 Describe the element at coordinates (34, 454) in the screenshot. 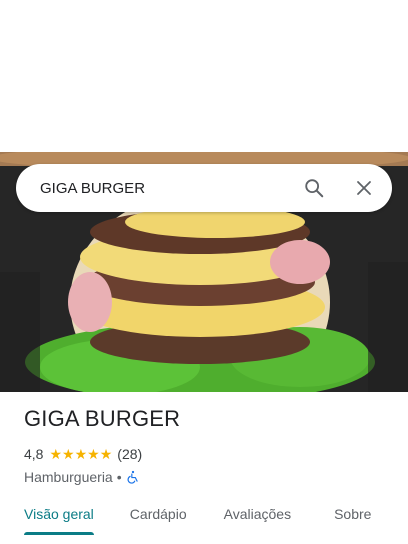

I see `rating-value: 4,8` at that location.